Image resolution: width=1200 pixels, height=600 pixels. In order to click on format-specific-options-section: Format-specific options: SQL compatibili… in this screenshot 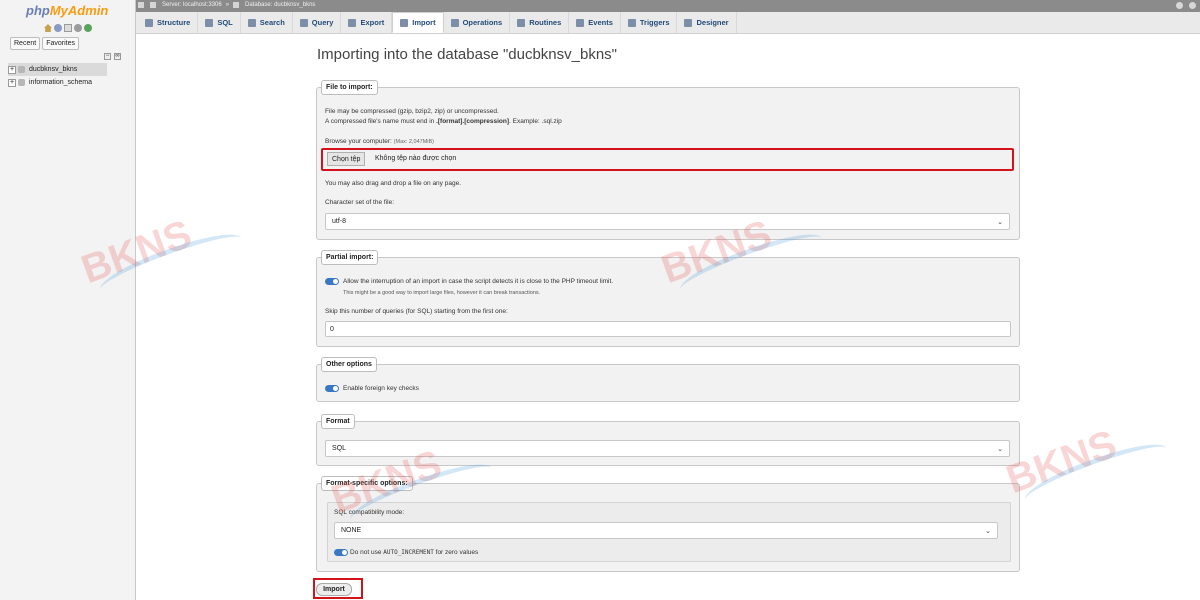, I will do `click(668, 524)`.